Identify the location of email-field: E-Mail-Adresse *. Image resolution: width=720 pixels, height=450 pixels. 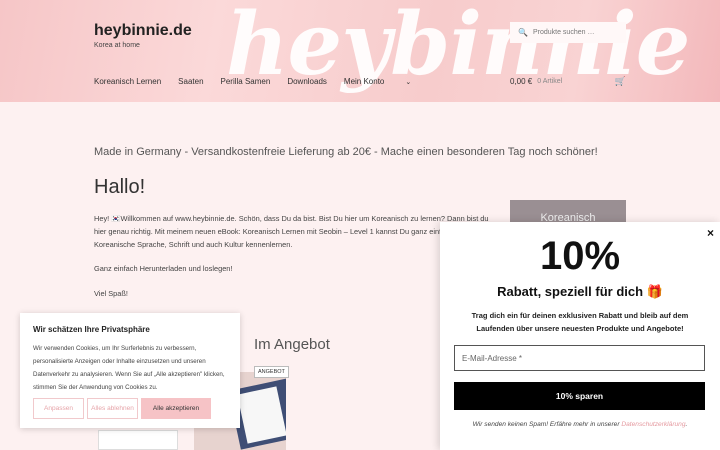
(579, 358).